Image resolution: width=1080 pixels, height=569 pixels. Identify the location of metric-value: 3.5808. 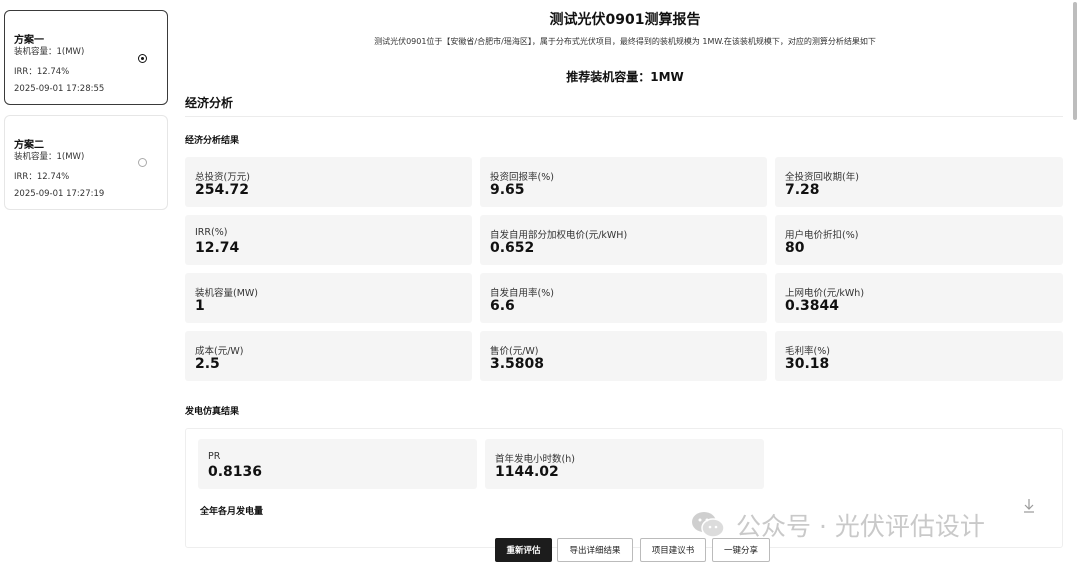
(517, 364).